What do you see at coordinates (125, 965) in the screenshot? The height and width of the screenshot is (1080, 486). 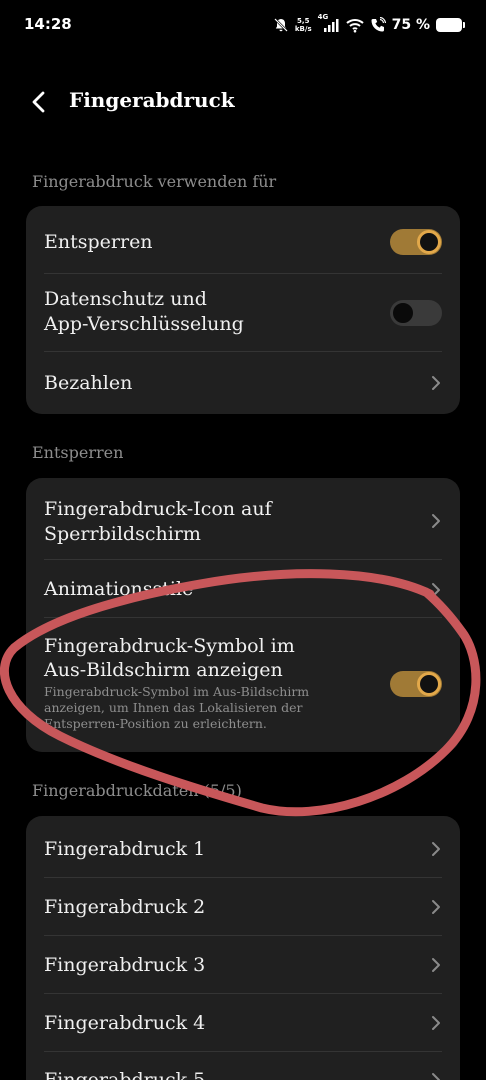 I see `row-title: Fingerabdruck 3` at bounding box center [125, 965].